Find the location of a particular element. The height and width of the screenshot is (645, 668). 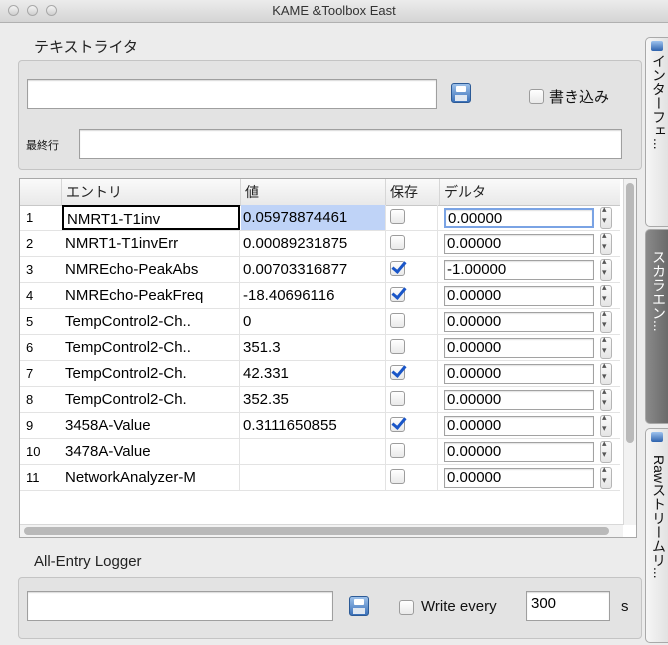

value-cell: 0.3111650855 is located at coordinates (313, 425).